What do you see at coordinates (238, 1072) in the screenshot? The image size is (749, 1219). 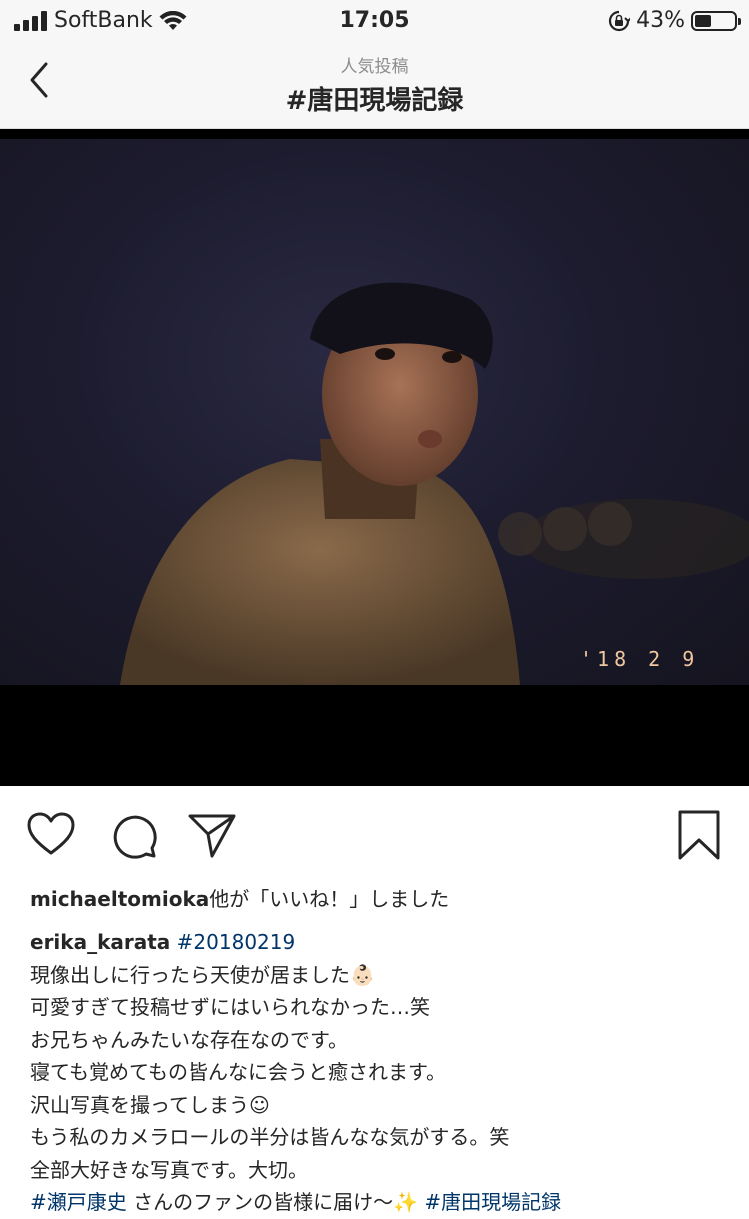 I see `caption-line: 寝ても覚めてもの皆んなに会うと癒されます。` at bounding box center [238, 1072].